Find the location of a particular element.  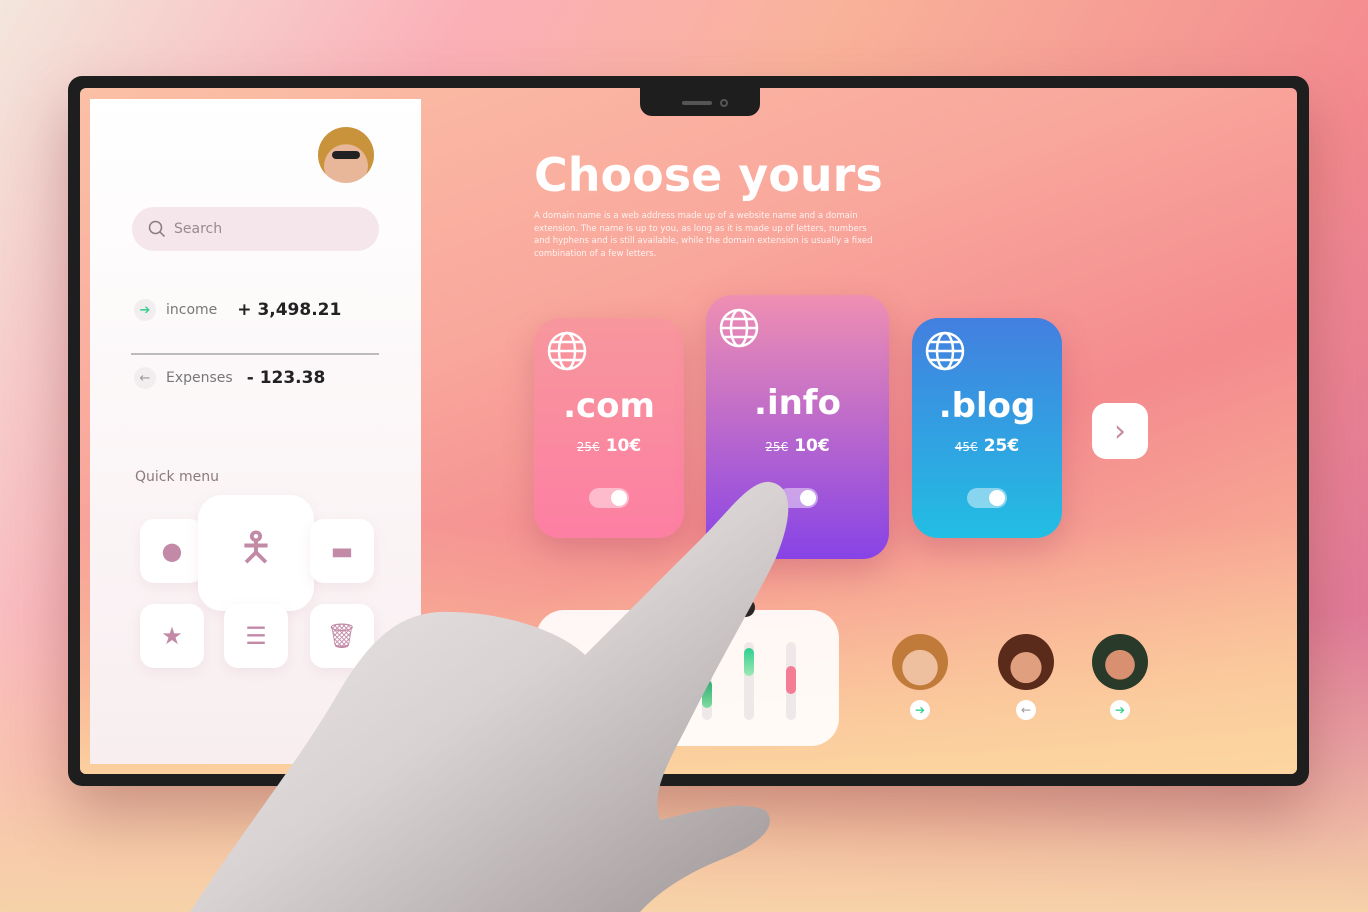

mini-chart is located at coordinates (687, 678).